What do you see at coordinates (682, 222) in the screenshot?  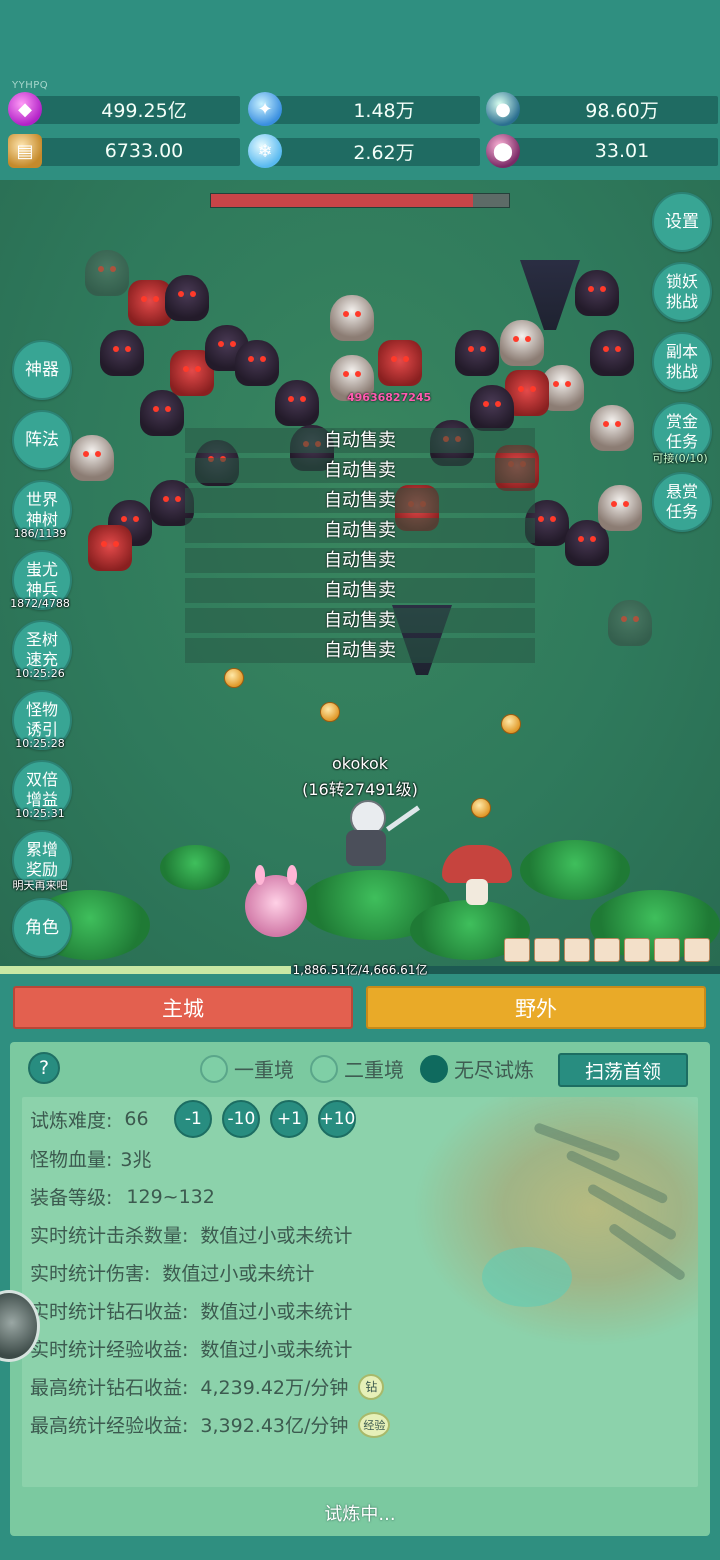 I see `settings-button: 设置` at bounding box center [682, 222].